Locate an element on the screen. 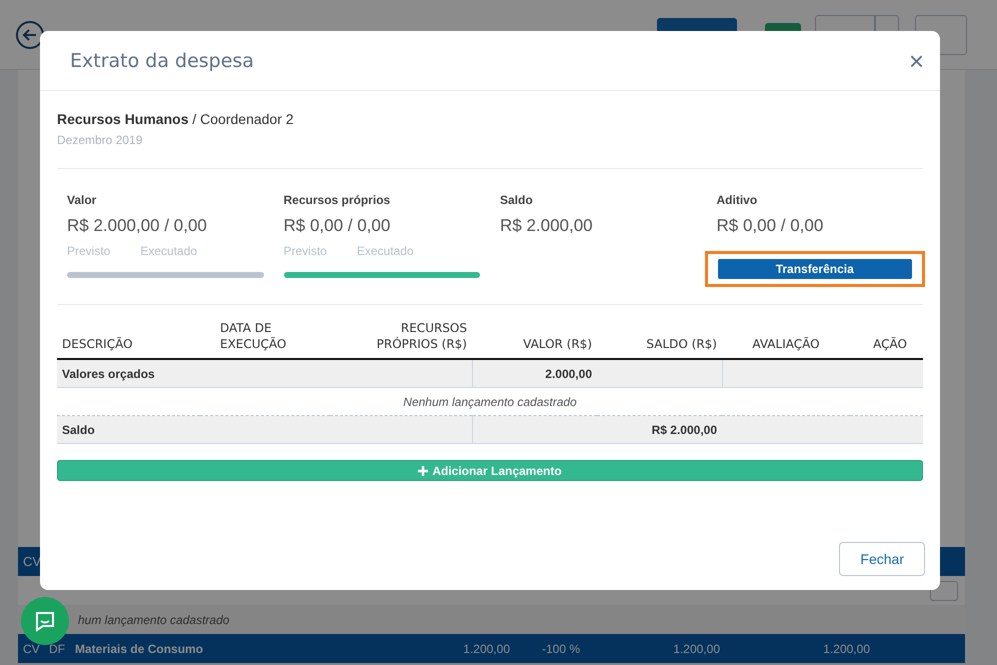 The height and width of the screenshot is (665, 997). stat-label: Recursos próprios is located at coordinates (337, 200).